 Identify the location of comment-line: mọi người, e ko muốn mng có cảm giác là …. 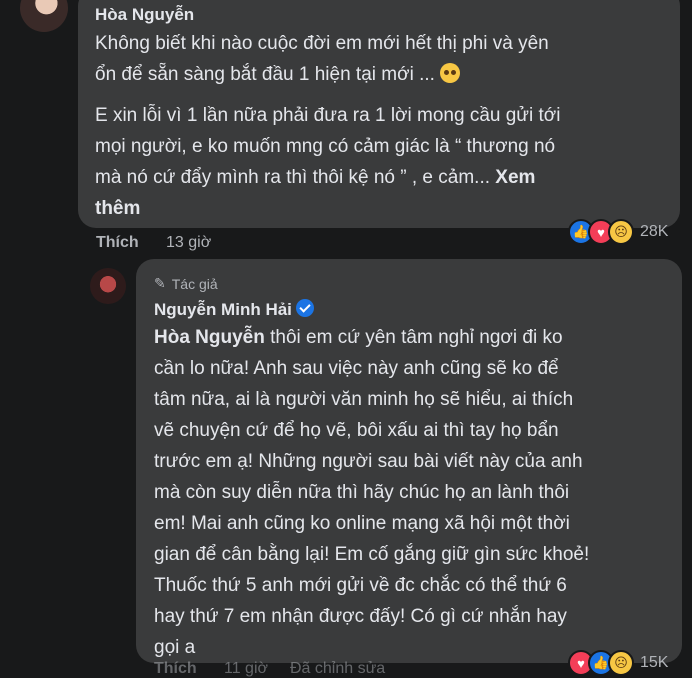
(325, 146).